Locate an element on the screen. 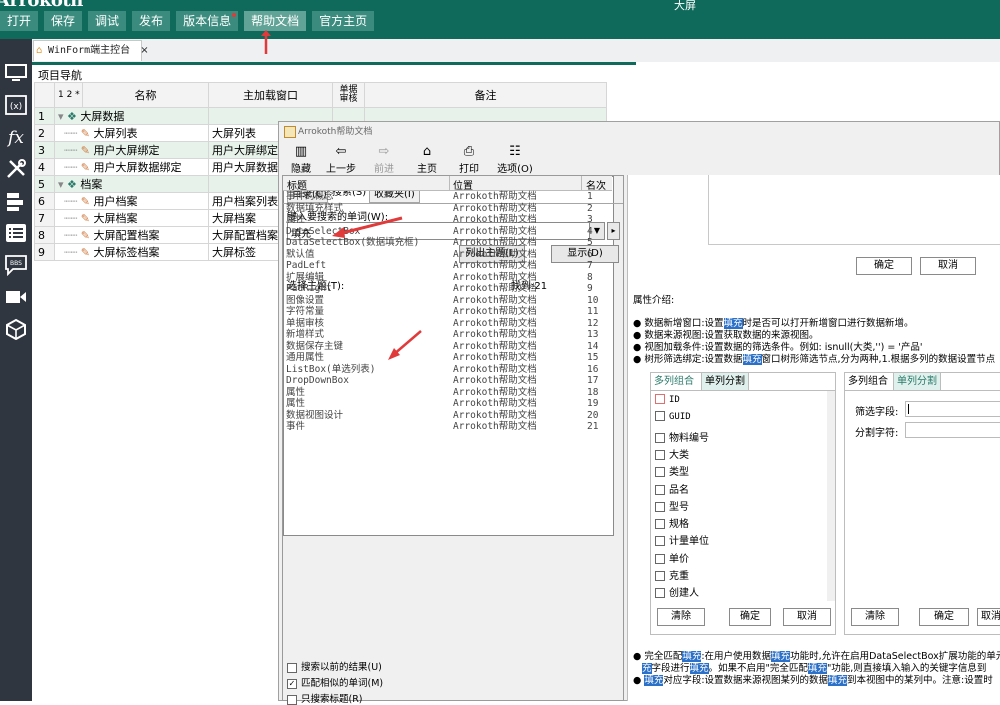 The image size is (1000, 705). list-item: 数据保存主键 Arrokoth帮助文档 14 is located at coordinates (447, 347).